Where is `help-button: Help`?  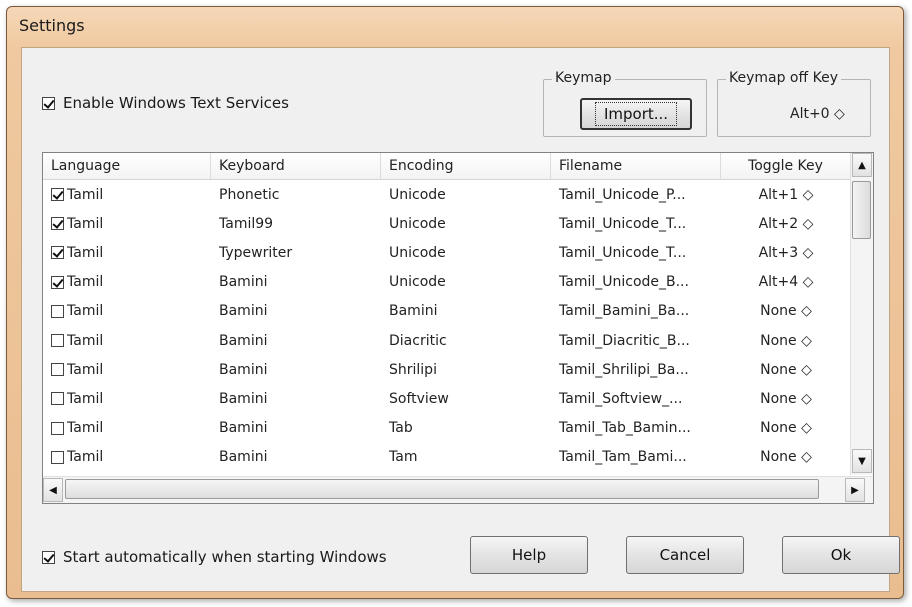 help-button: Help is located at coordinates (529, 555).